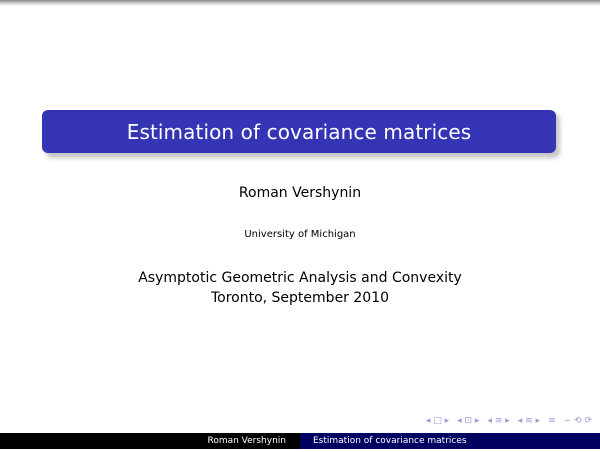  What do you see at coordinates (246, 441) in the screenshot?
I see `footer-author: Roman Vershynin` at bounding box center [246, 441].